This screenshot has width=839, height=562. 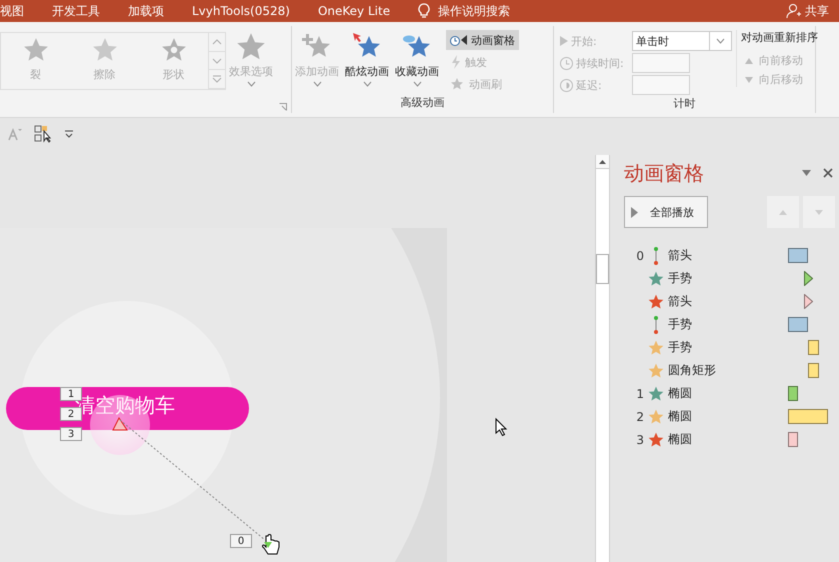 What do you see at coordinates (566, 63) in the screenshot?
I see `clock-icon` at bounding box center [566, 63].